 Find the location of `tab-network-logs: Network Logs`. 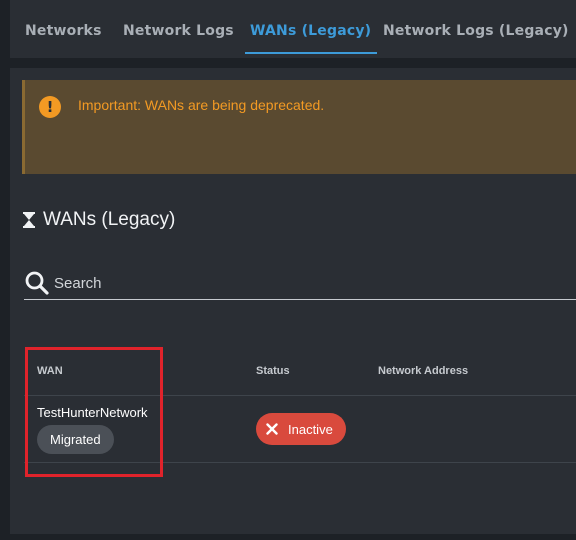

tab-network-logs: Network Logs is located at coordinates (178, 29).